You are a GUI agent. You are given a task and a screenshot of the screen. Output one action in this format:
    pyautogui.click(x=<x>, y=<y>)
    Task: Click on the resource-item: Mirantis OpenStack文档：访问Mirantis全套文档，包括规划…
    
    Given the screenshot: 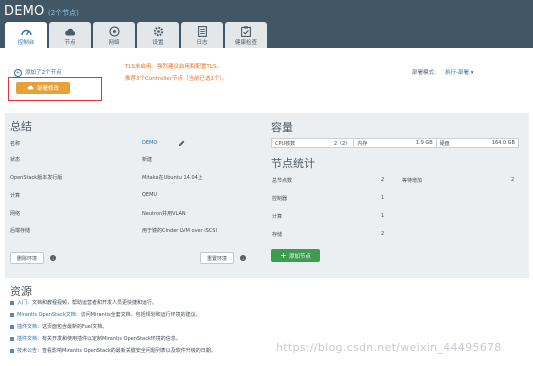 What is the action you would take?
    pyautogui.click(x=105, y=314)
    